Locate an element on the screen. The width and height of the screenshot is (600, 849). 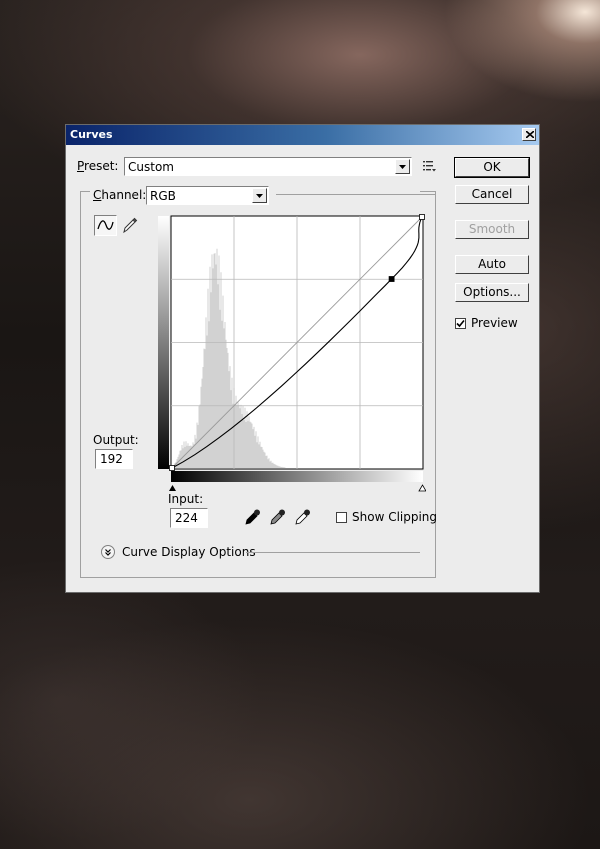
expand-icon is located at coordinates (108, 552).